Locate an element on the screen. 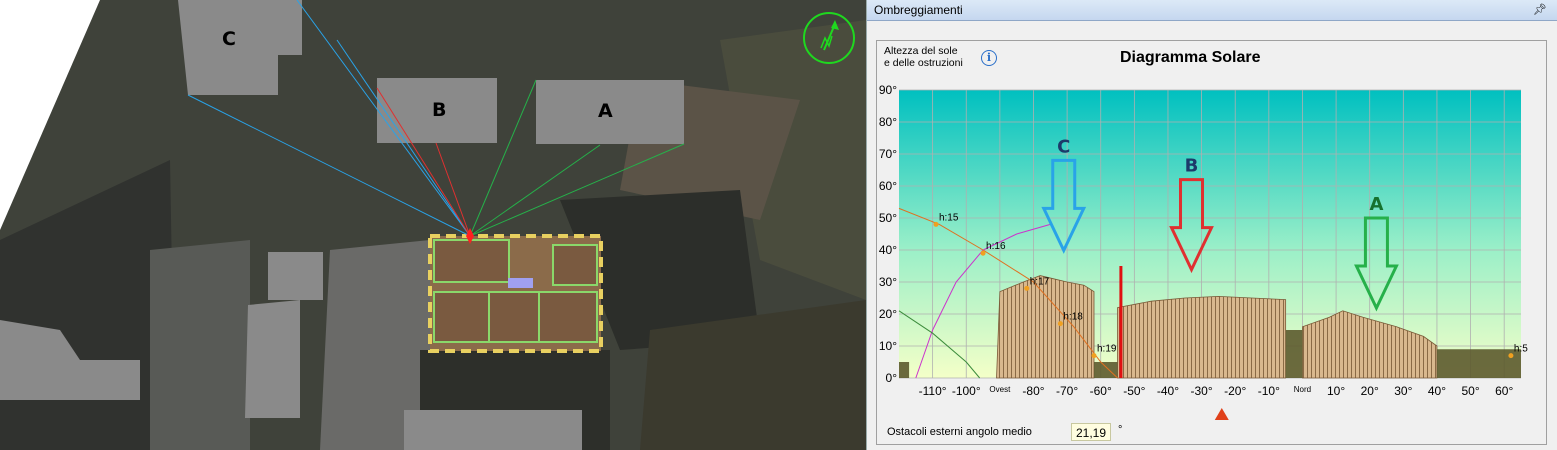 The height and width of the screenshot is (450, 1557). y-tick-label: 80° is located at coordinates (888, 122).